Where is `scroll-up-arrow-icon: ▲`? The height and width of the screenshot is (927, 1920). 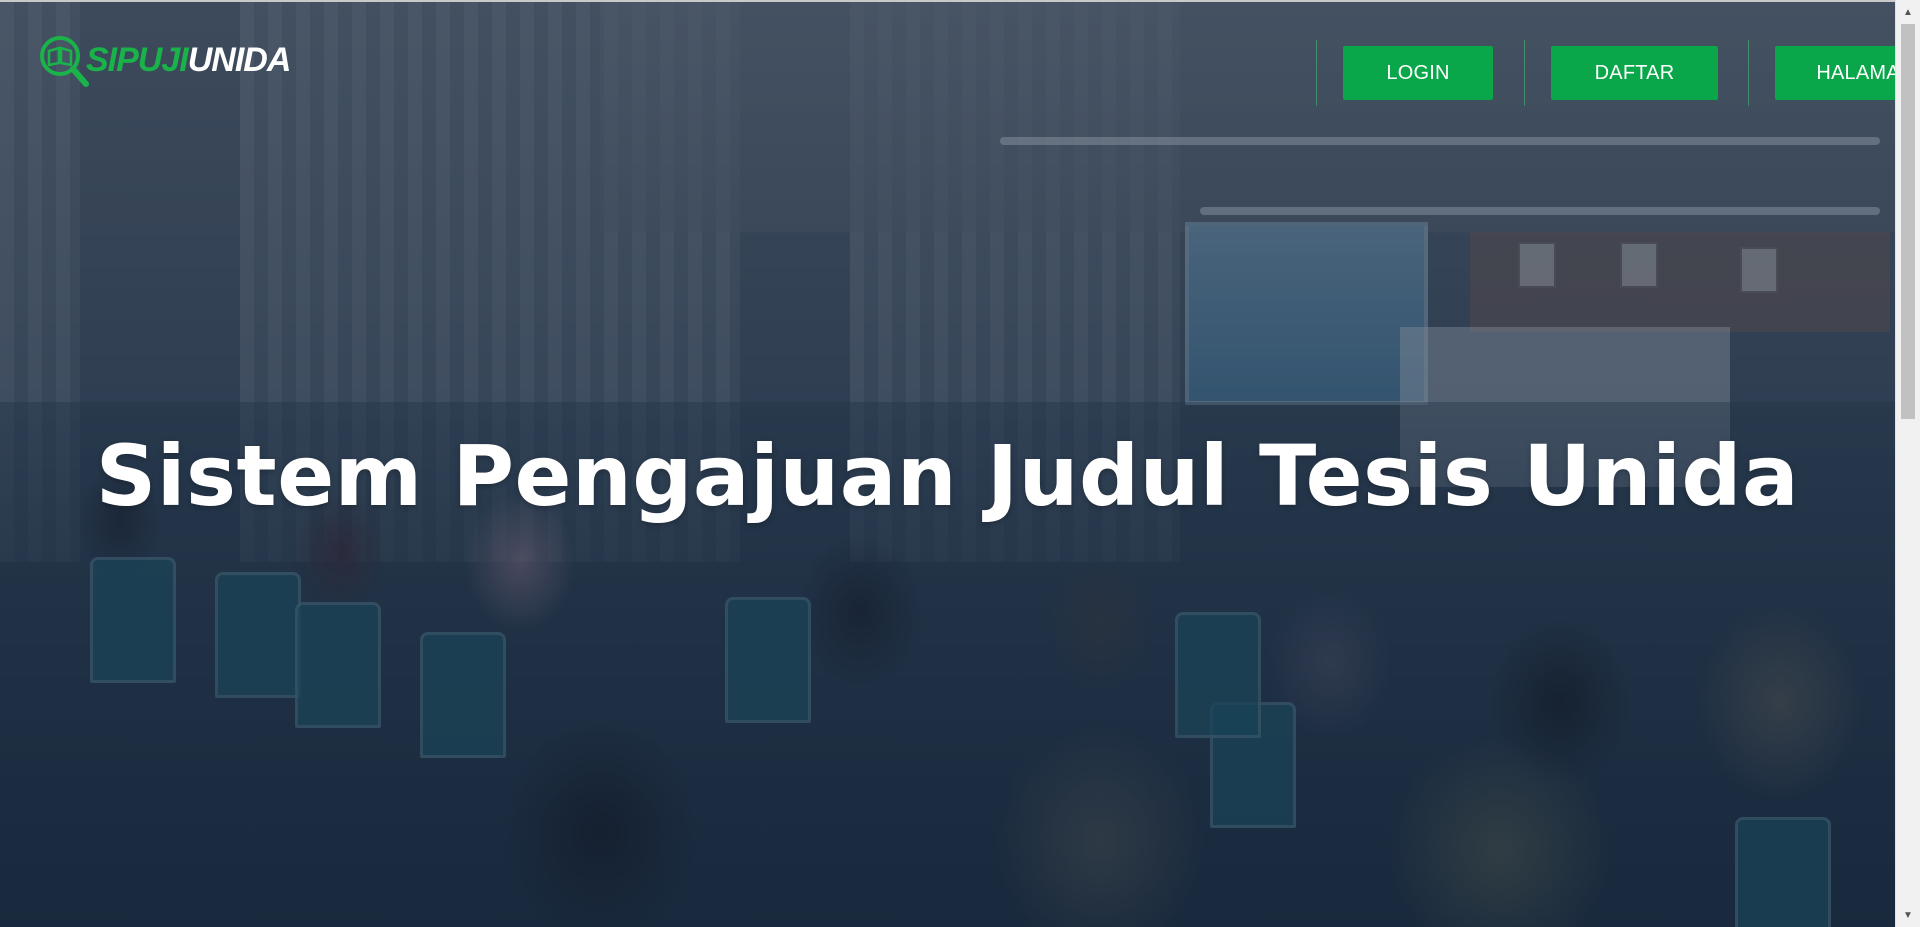 scroll-up-arrow-icon: ▲ is located at coordinates (1908, 12).